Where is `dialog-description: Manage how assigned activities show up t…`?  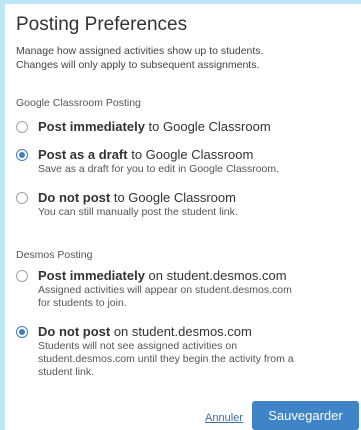 dialog-description: Manage how assigned activities show up t… is located at coordinates (176, 58).